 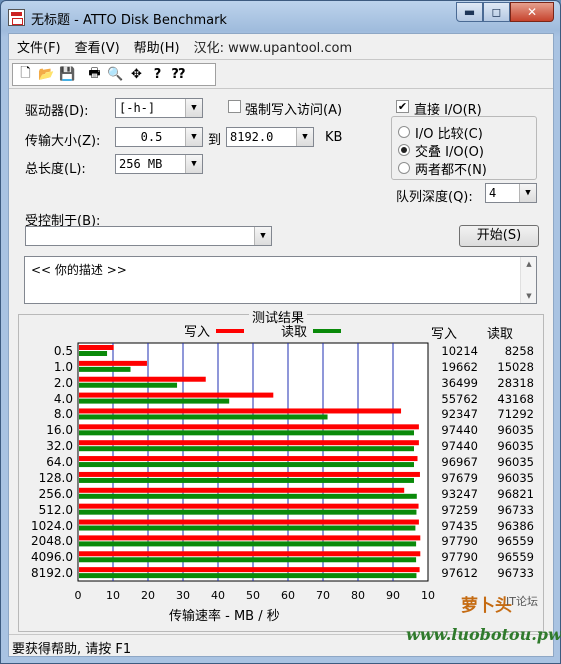 I want to click on transfer-size-label: 传输大小(Z):, so click(x=63, y=141).